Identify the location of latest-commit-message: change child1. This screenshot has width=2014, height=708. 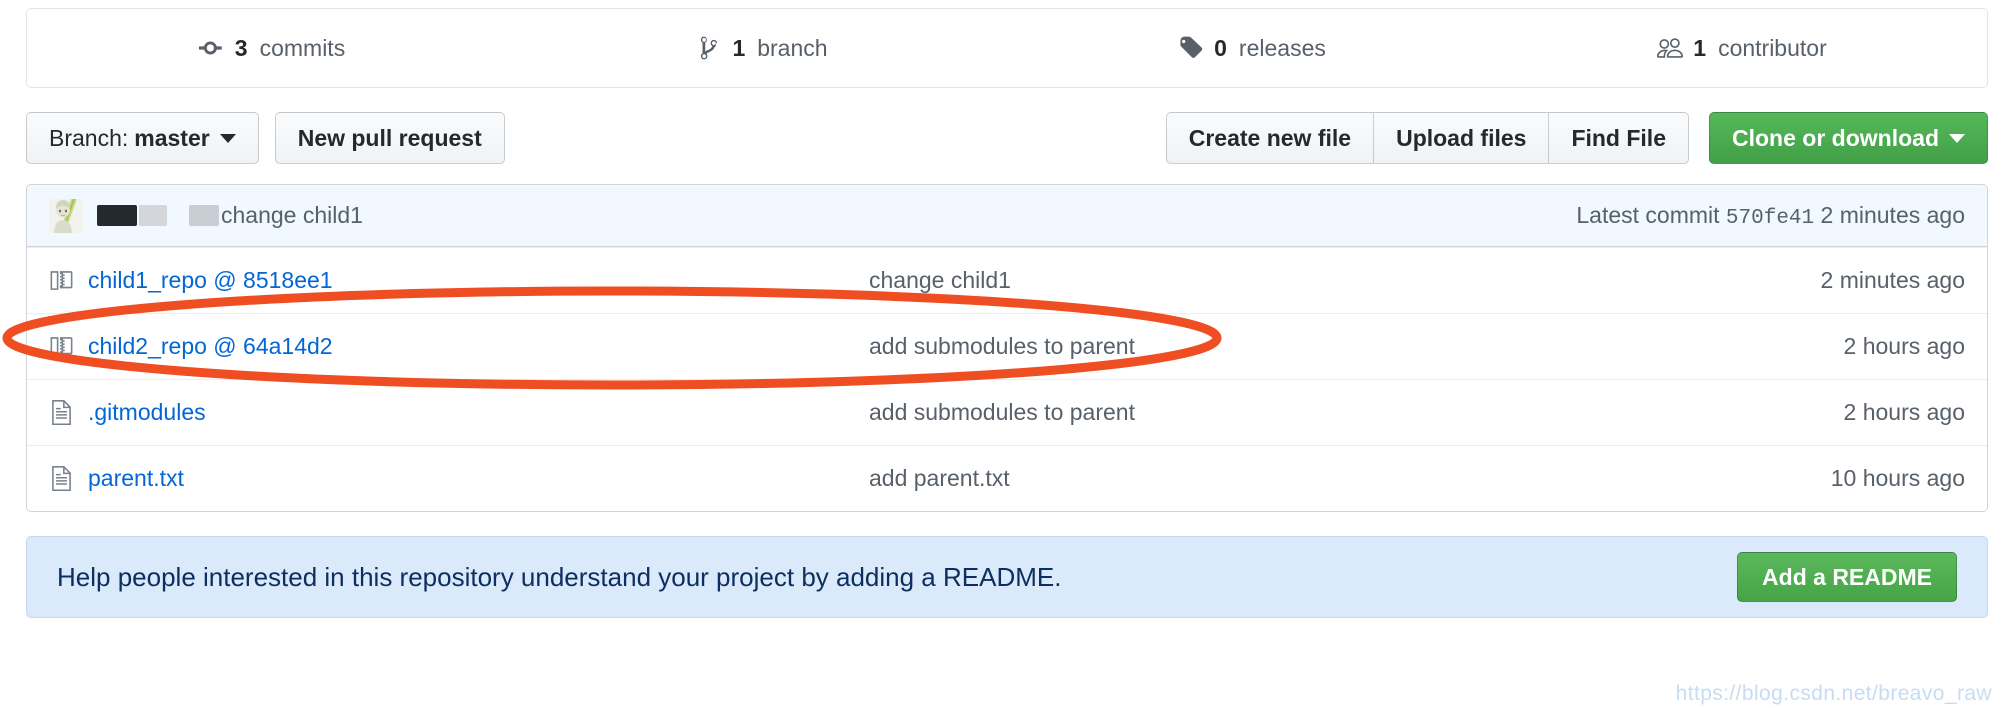
(292, 215).